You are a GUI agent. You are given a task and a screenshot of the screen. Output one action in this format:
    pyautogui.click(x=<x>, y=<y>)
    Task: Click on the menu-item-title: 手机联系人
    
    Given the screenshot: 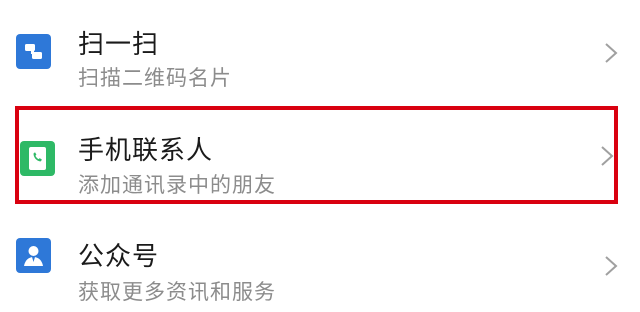 What is the action you would take?
    pyautogui.click(x=146, y=151)
    